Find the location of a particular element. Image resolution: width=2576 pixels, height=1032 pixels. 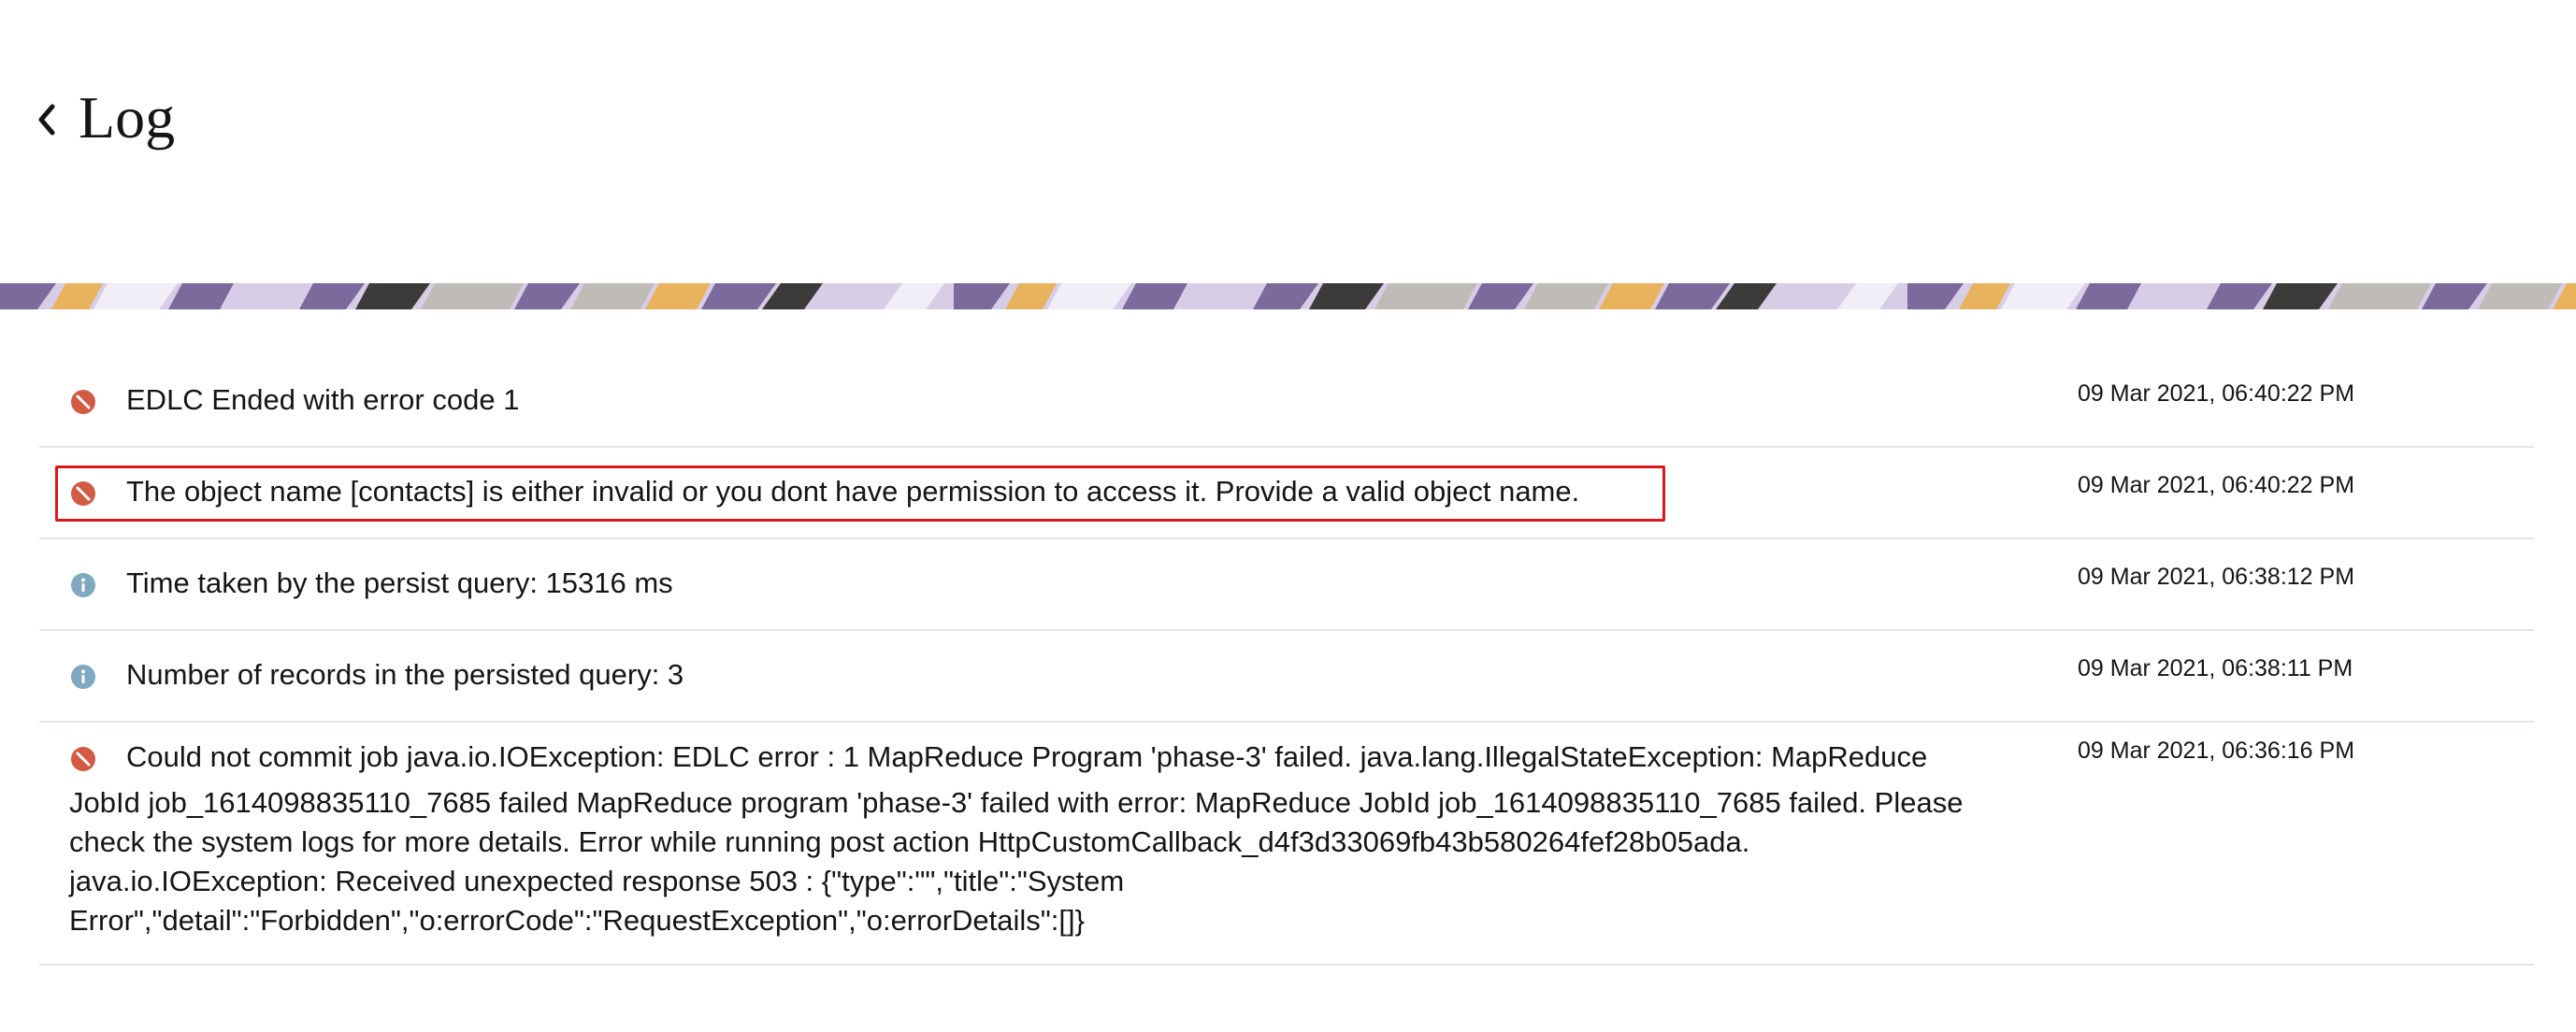

decorative-banner is located at coordinates (1288, 296).